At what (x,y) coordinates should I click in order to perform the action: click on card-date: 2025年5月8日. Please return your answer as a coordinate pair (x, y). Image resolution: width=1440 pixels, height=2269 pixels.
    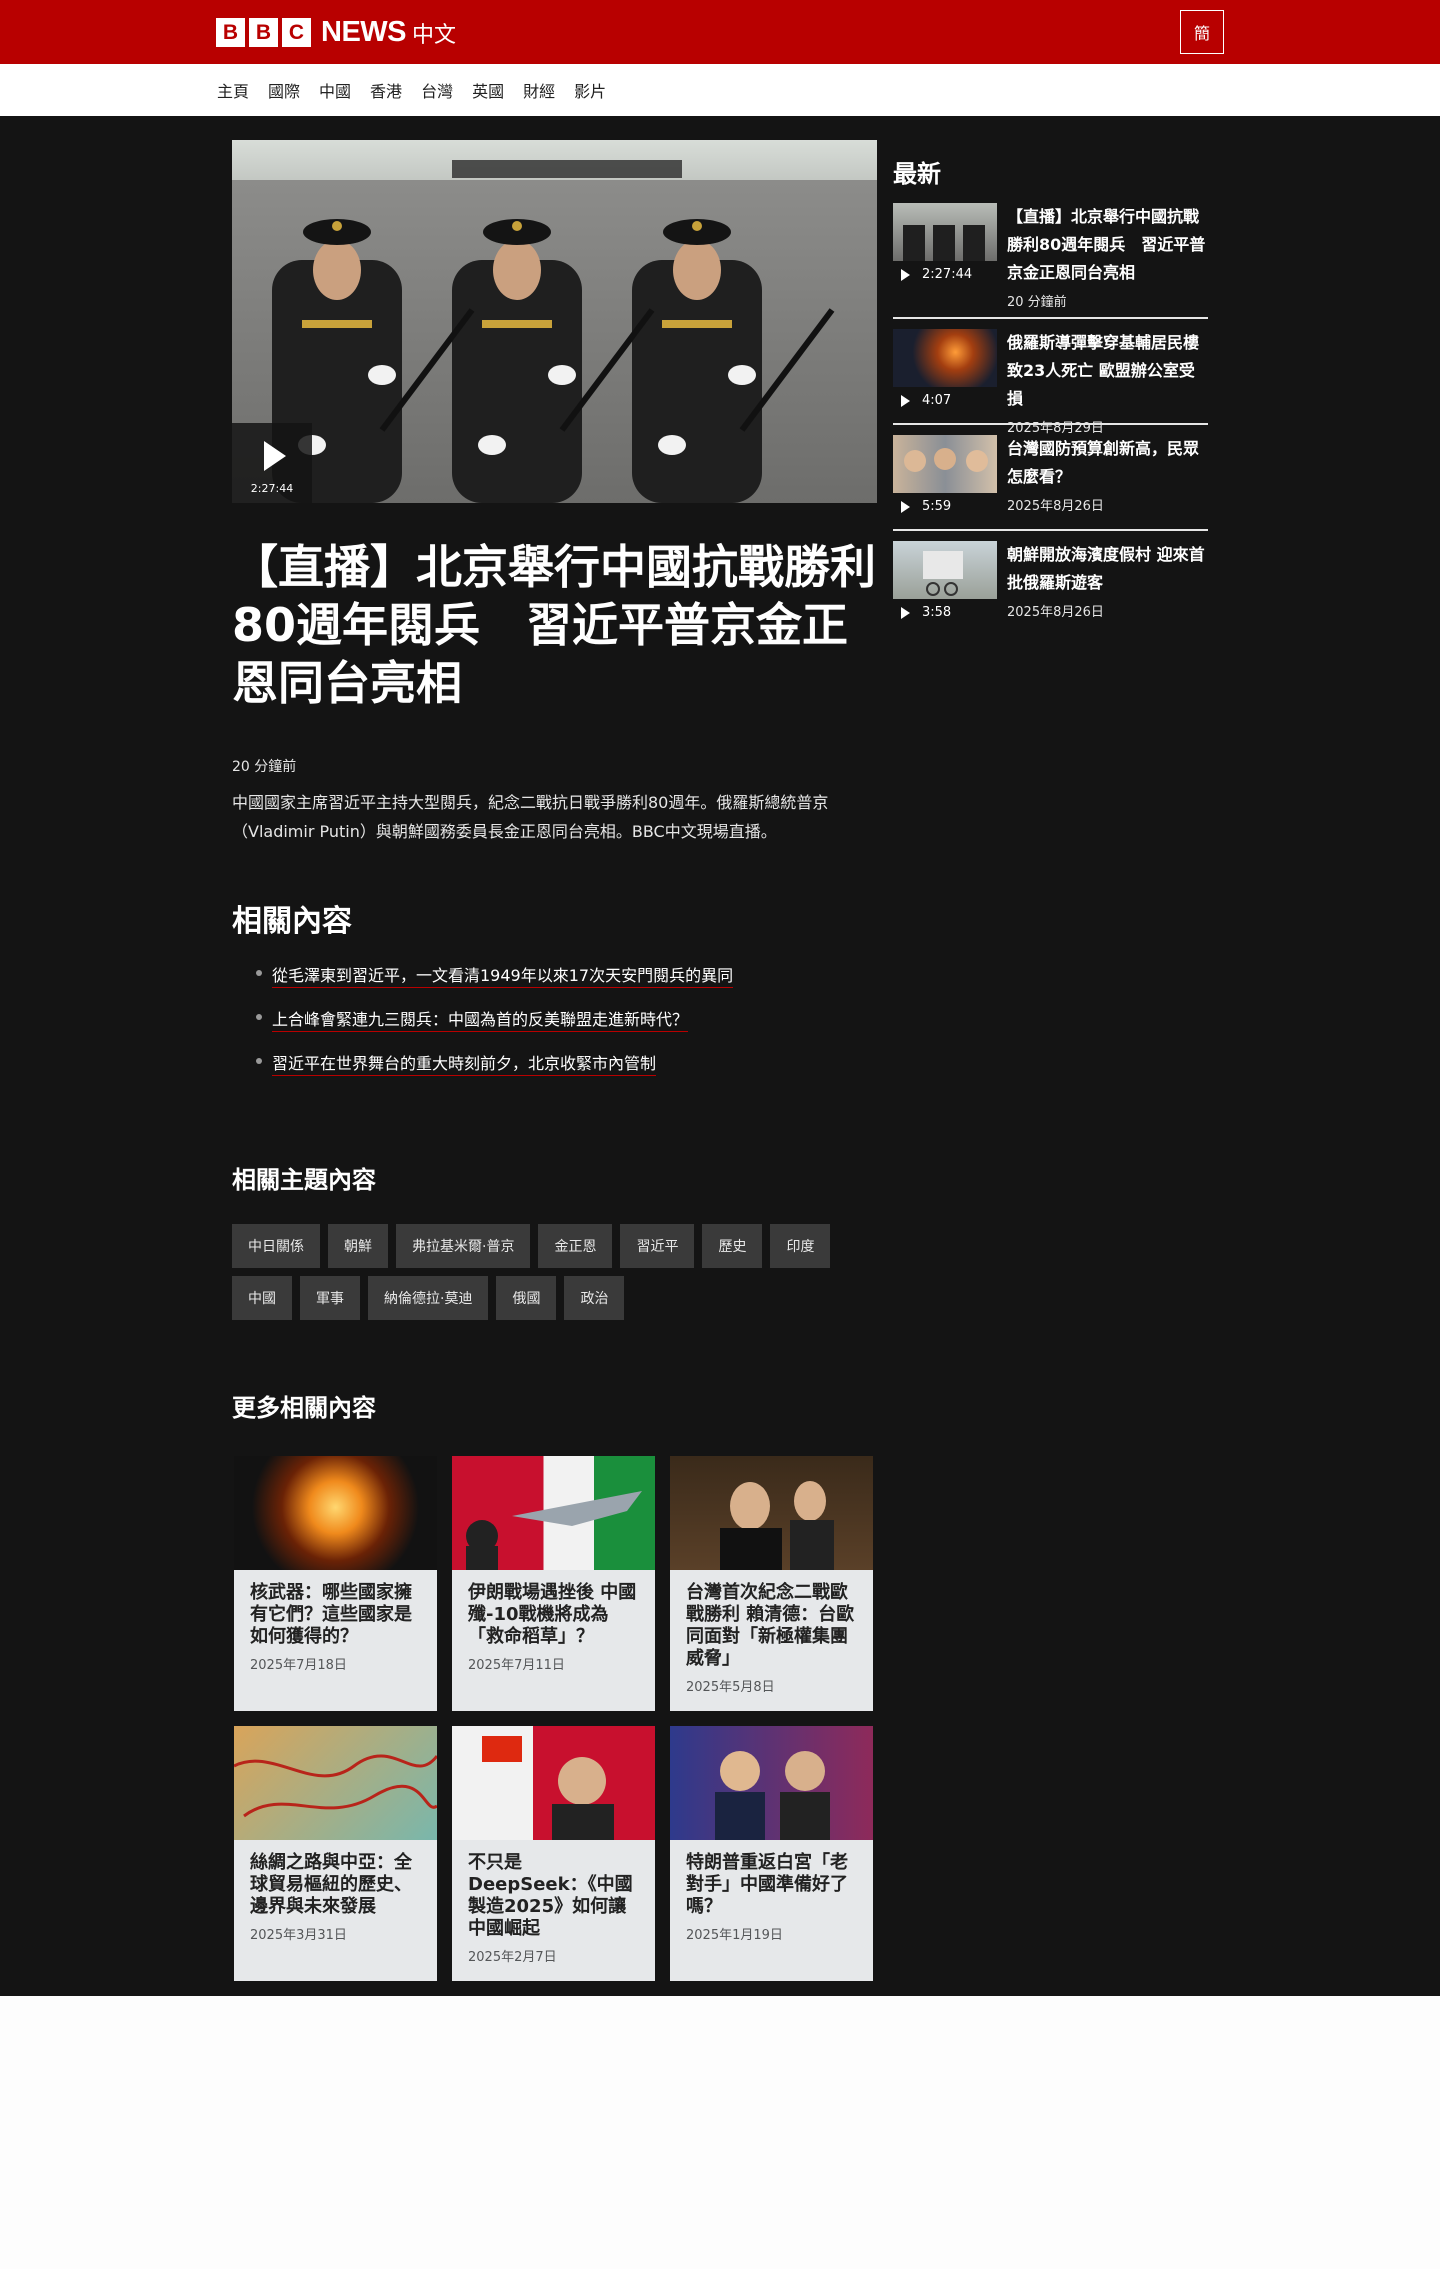
    Looking at the image, I should click on (730, 1687).